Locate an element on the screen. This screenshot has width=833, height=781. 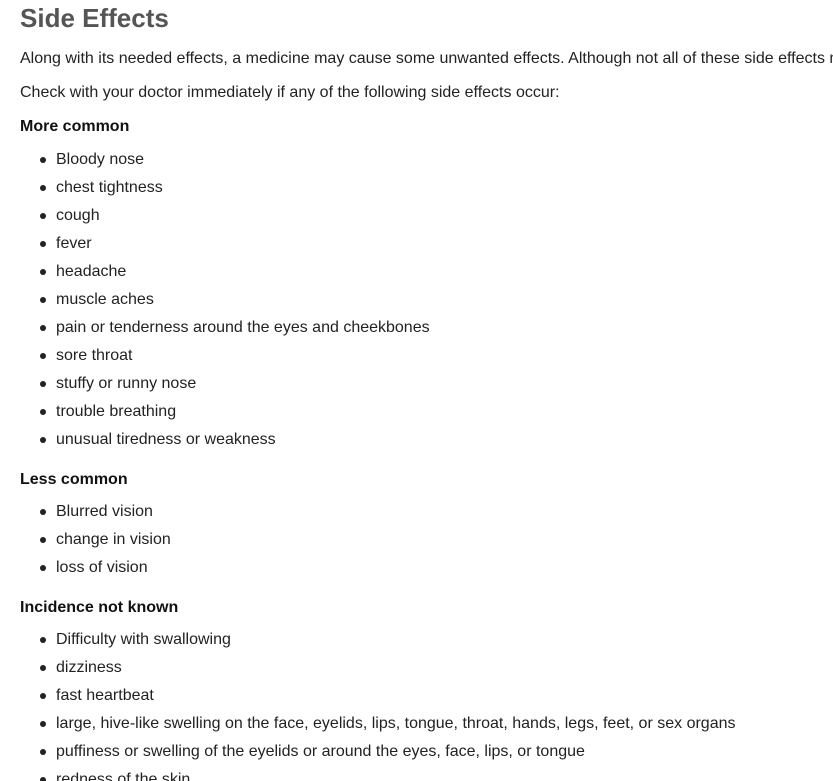
list-item: Blurred vision is located at coordinates (426, 516).